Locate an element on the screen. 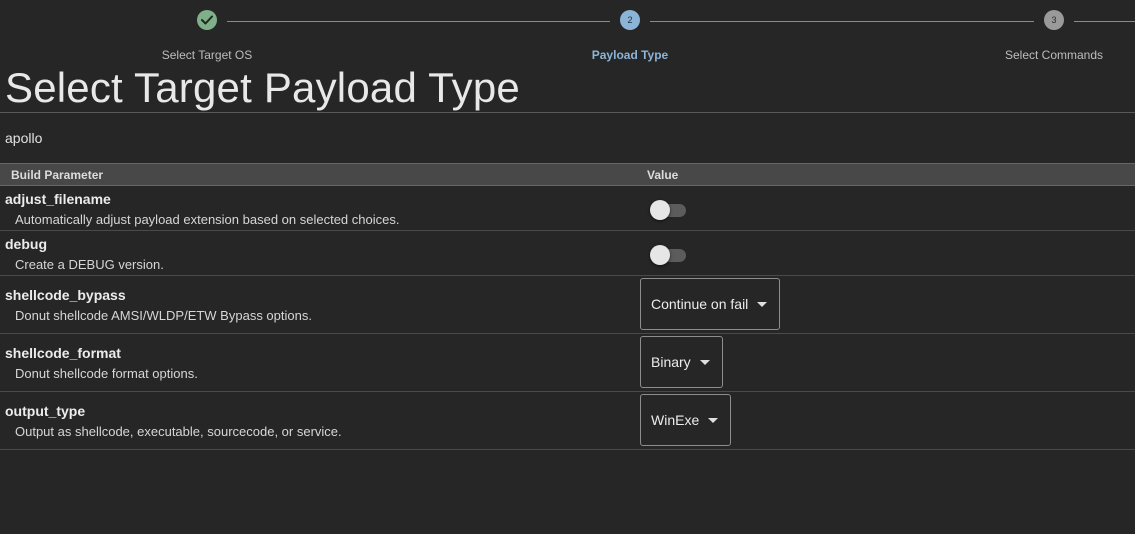 This screenshot has width=1135, height=534. adjust-filename-toggle is located at coordinates (669, 210).